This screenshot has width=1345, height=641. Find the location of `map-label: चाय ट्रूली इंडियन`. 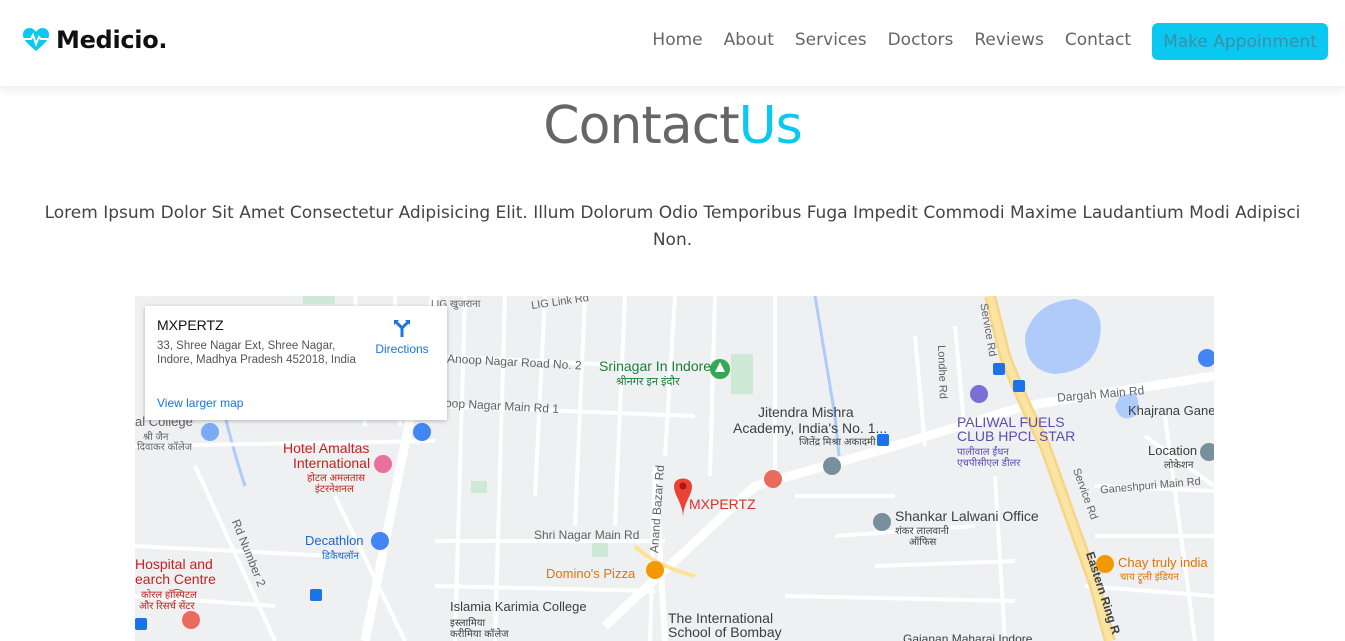

map-label: चाय ट्रूली इंडियन is located at coordinates (1149, 577).